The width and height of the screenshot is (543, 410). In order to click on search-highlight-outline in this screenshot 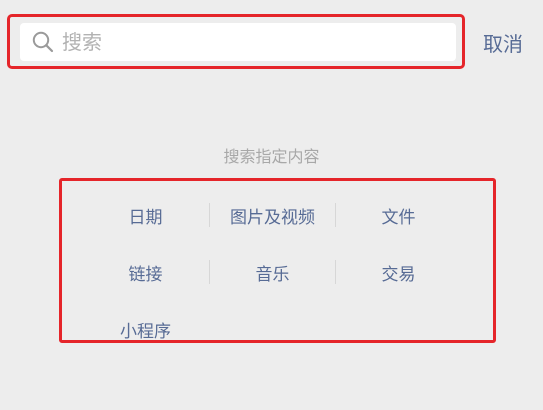, I will do `click(236, 41)`.